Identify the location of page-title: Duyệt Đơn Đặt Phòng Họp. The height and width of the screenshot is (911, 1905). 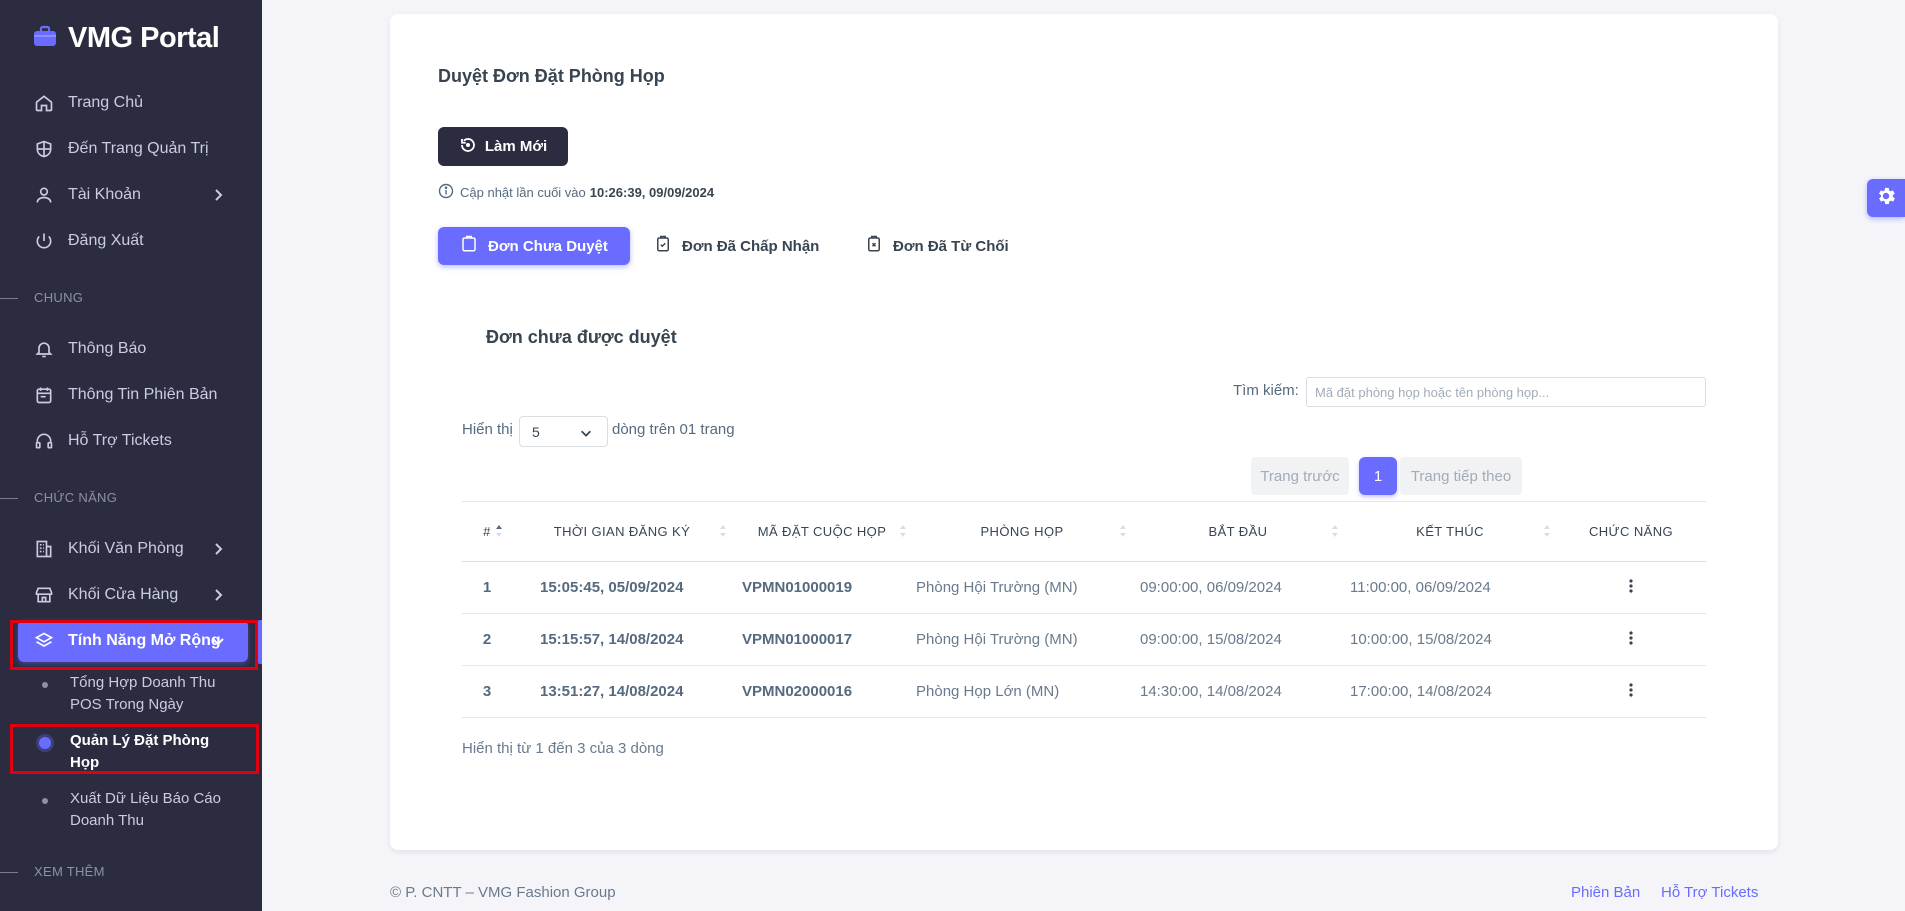
(551, 76).